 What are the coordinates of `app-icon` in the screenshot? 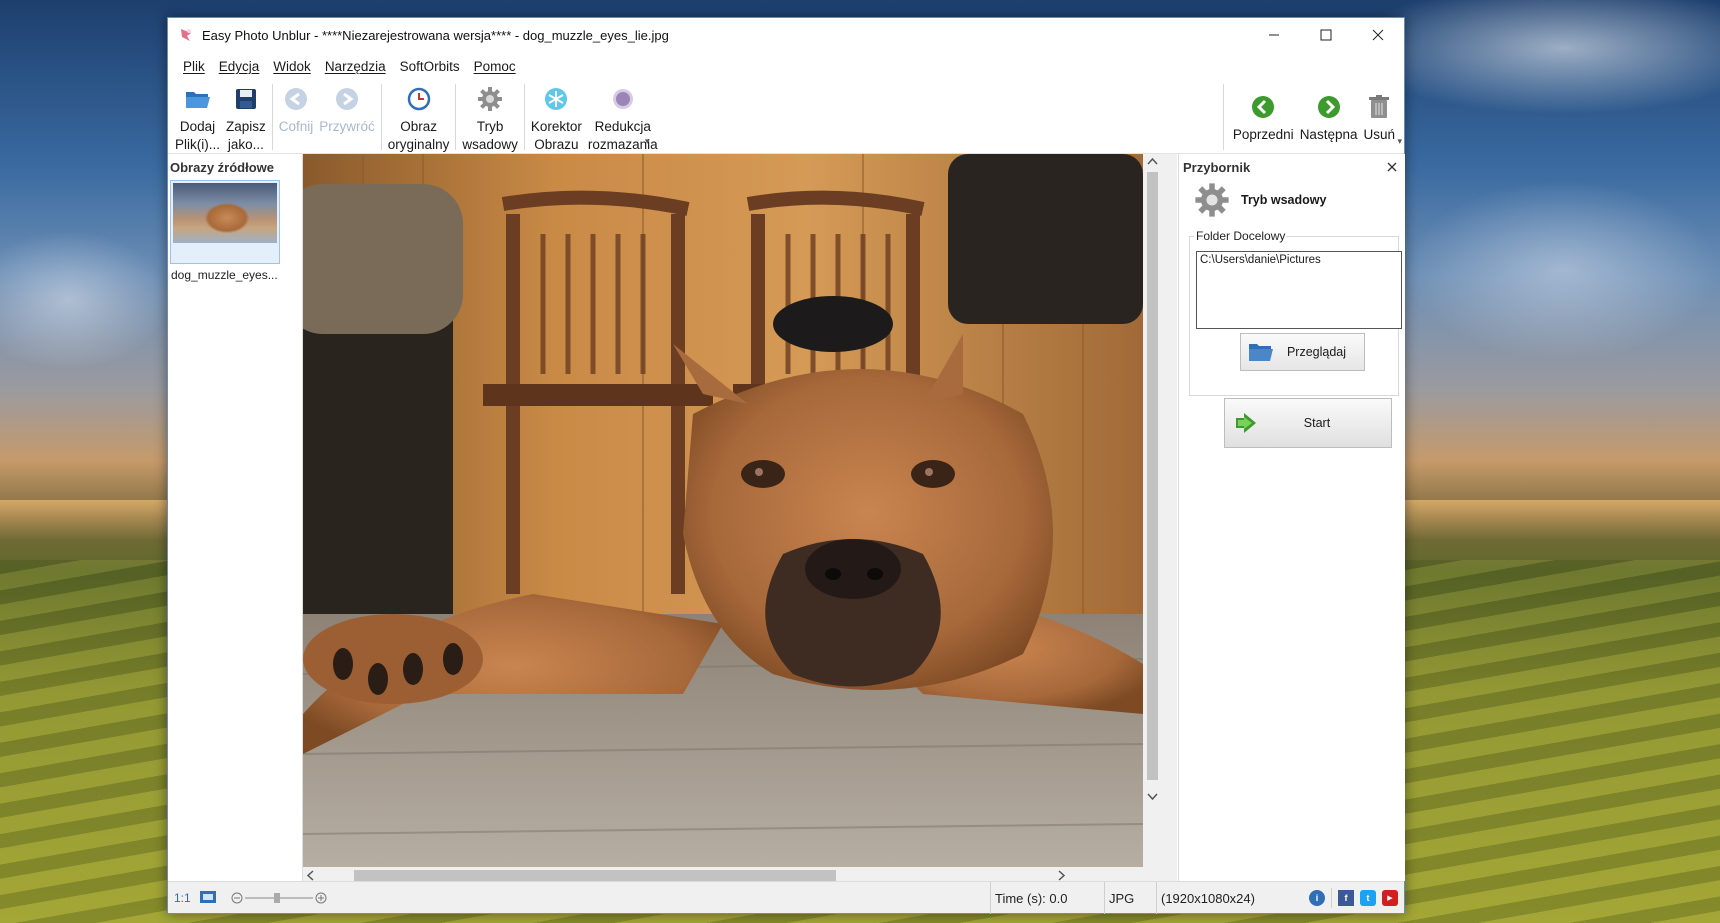 It's located at (186, 35).